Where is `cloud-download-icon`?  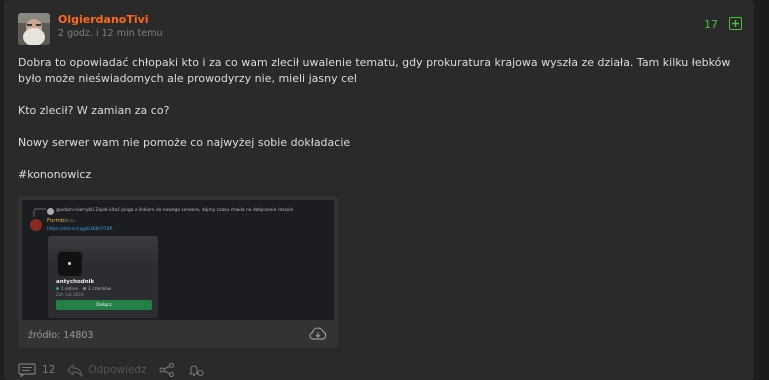 cloud-download-icon is located at coordinates (318, 334).